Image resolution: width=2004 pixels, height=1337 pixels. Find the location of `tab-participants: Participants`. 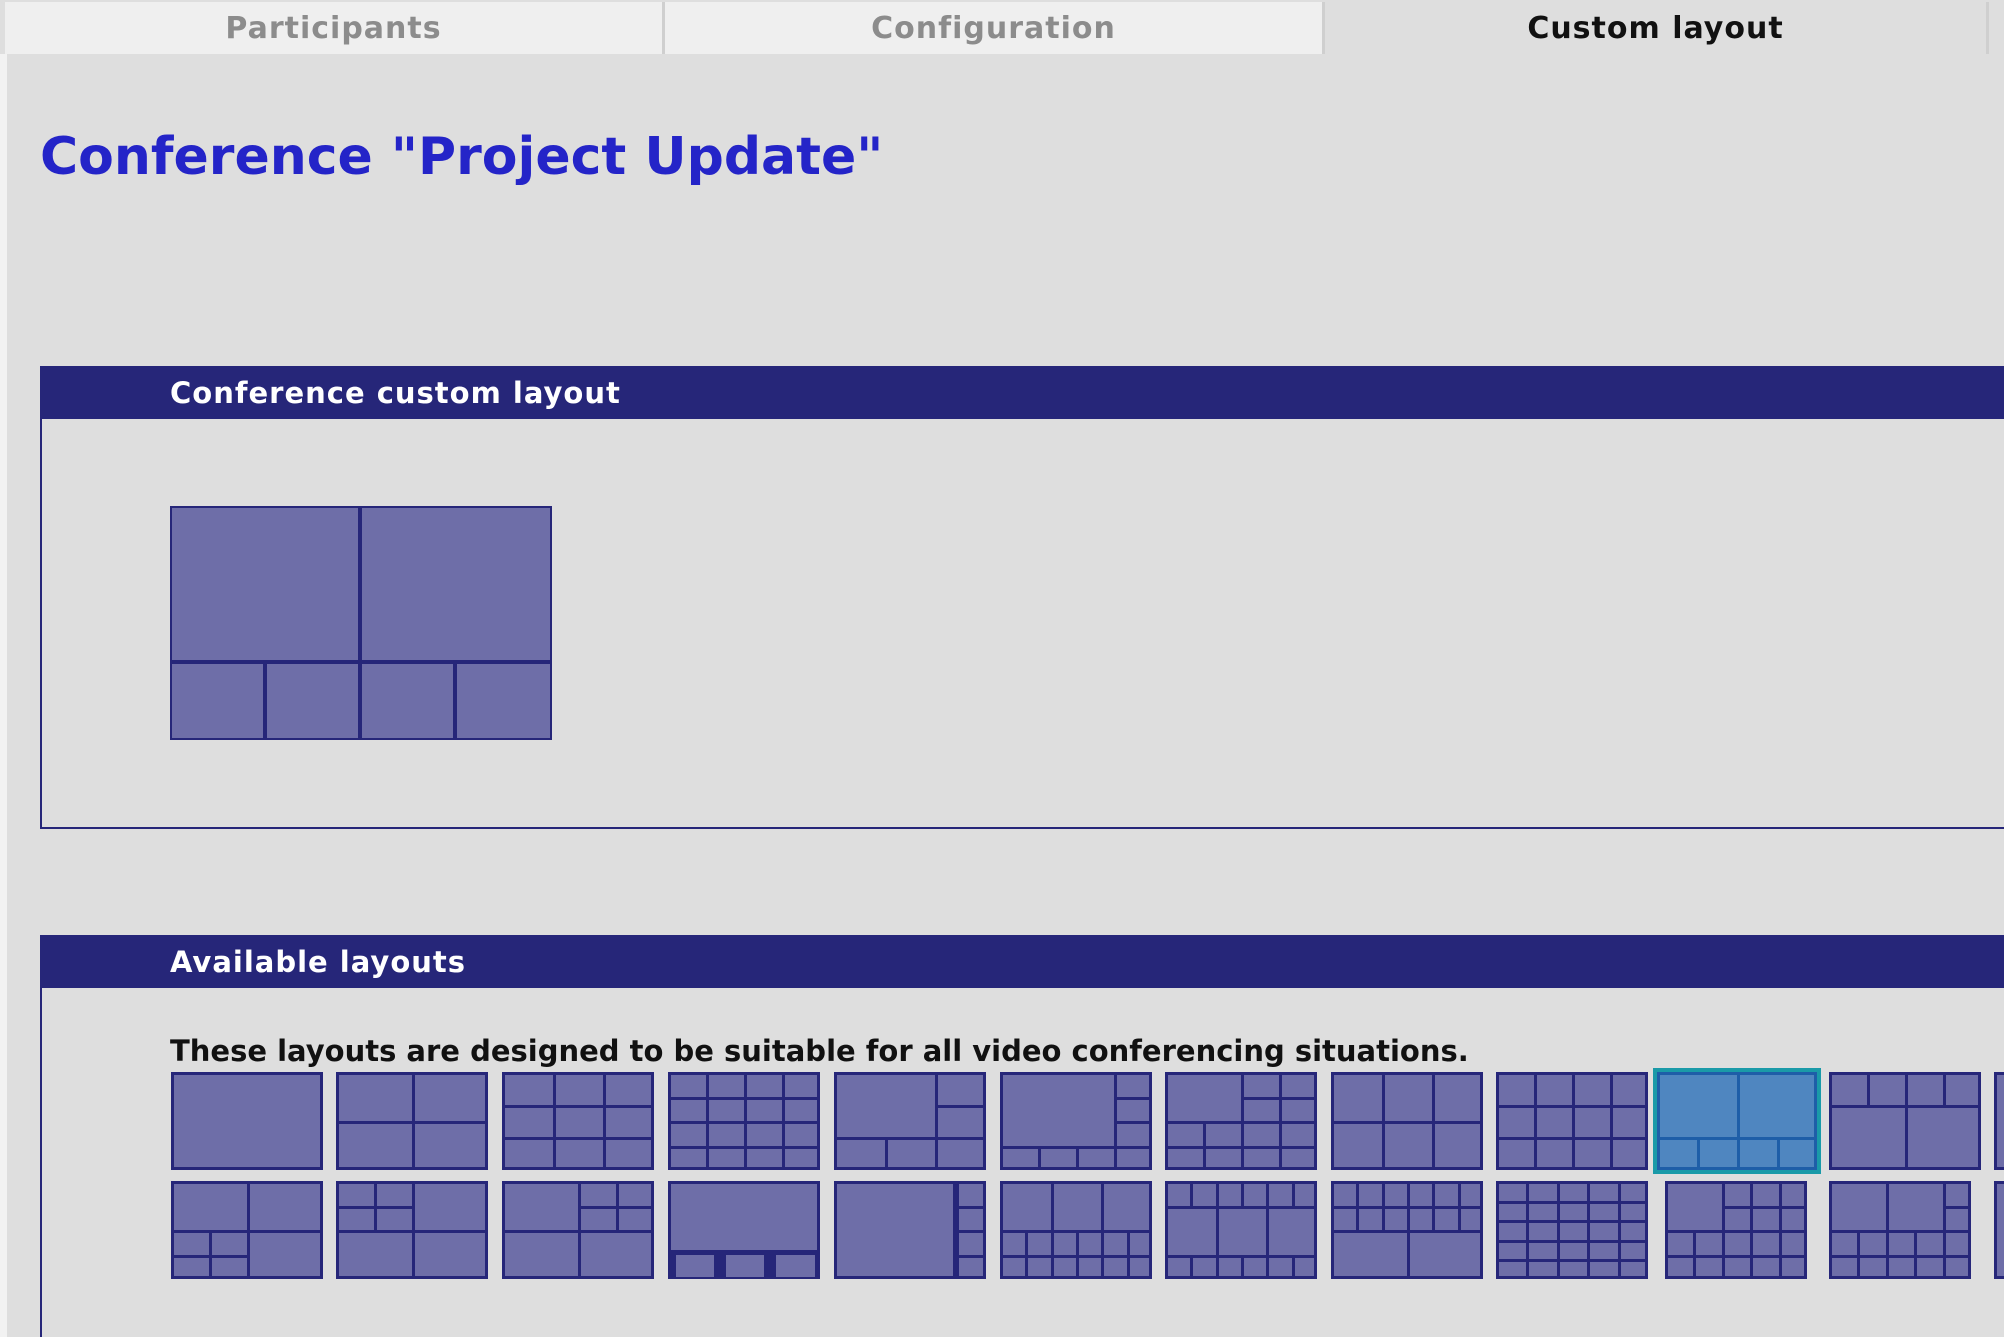

tab-participants: Participants is located at coordinates (335, 28).